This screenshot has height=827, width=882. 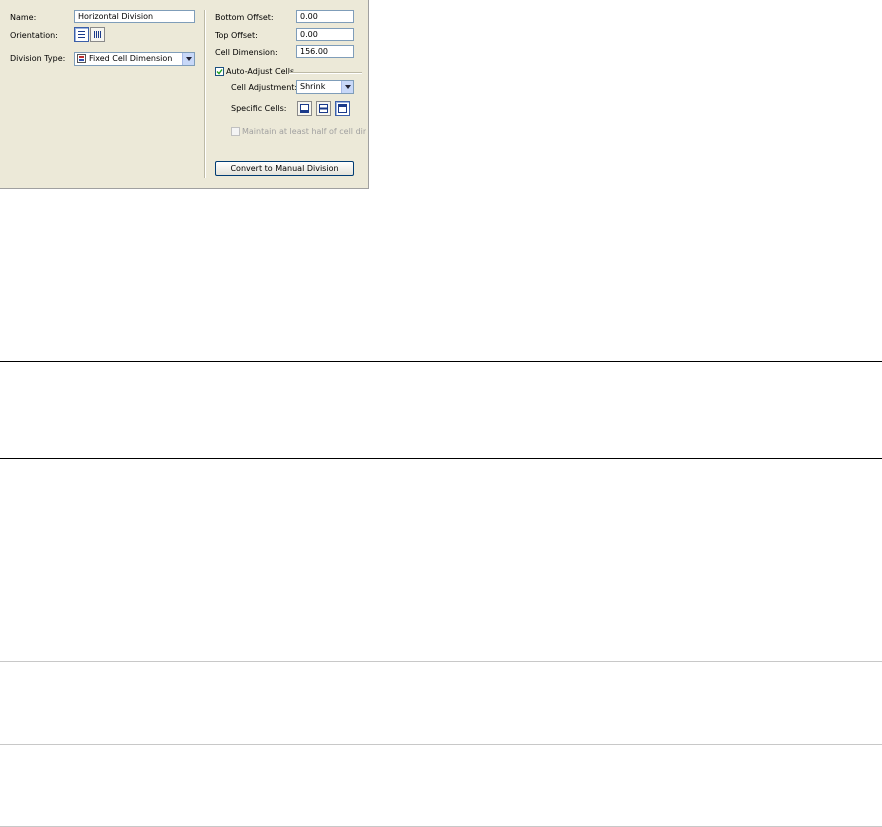 What do you see at coordinates (38, 58) in the screenshot?
I see `division-type-label: Division Type:` at bounding box center [38, 58].